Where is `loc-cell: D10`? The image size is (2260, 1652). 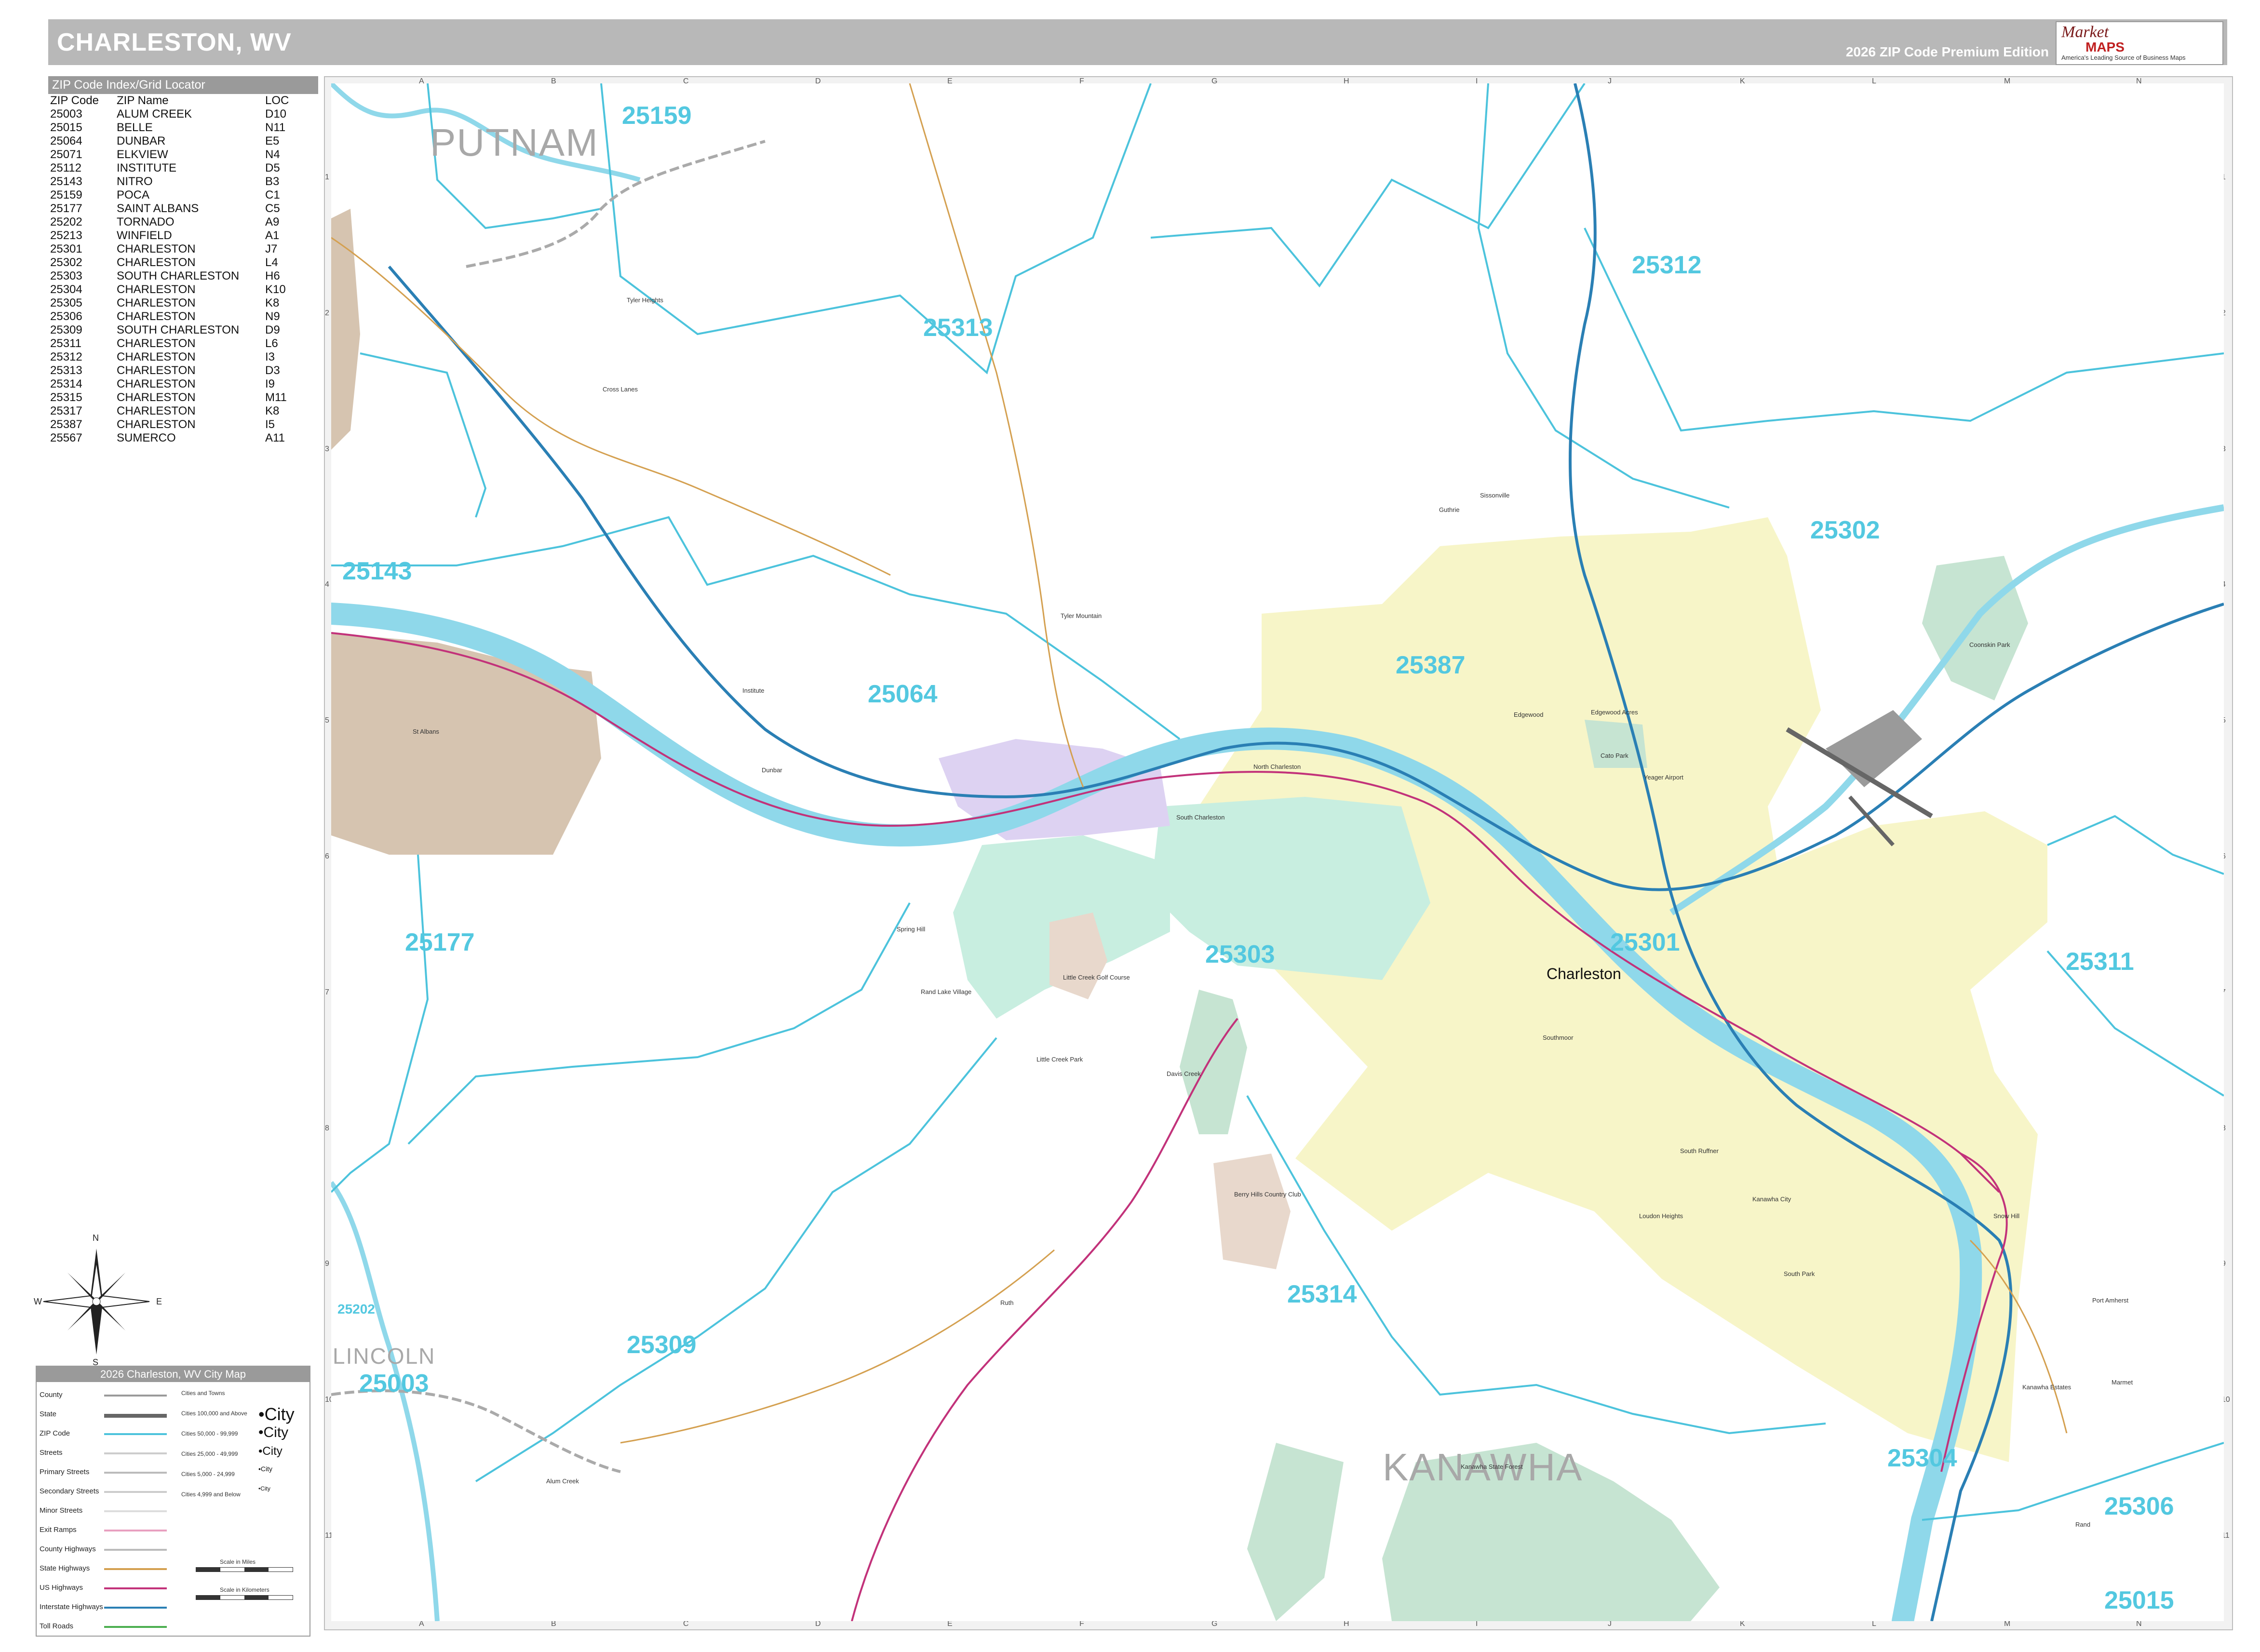
loc-cell: D10 is located at coordinates (276, 114).